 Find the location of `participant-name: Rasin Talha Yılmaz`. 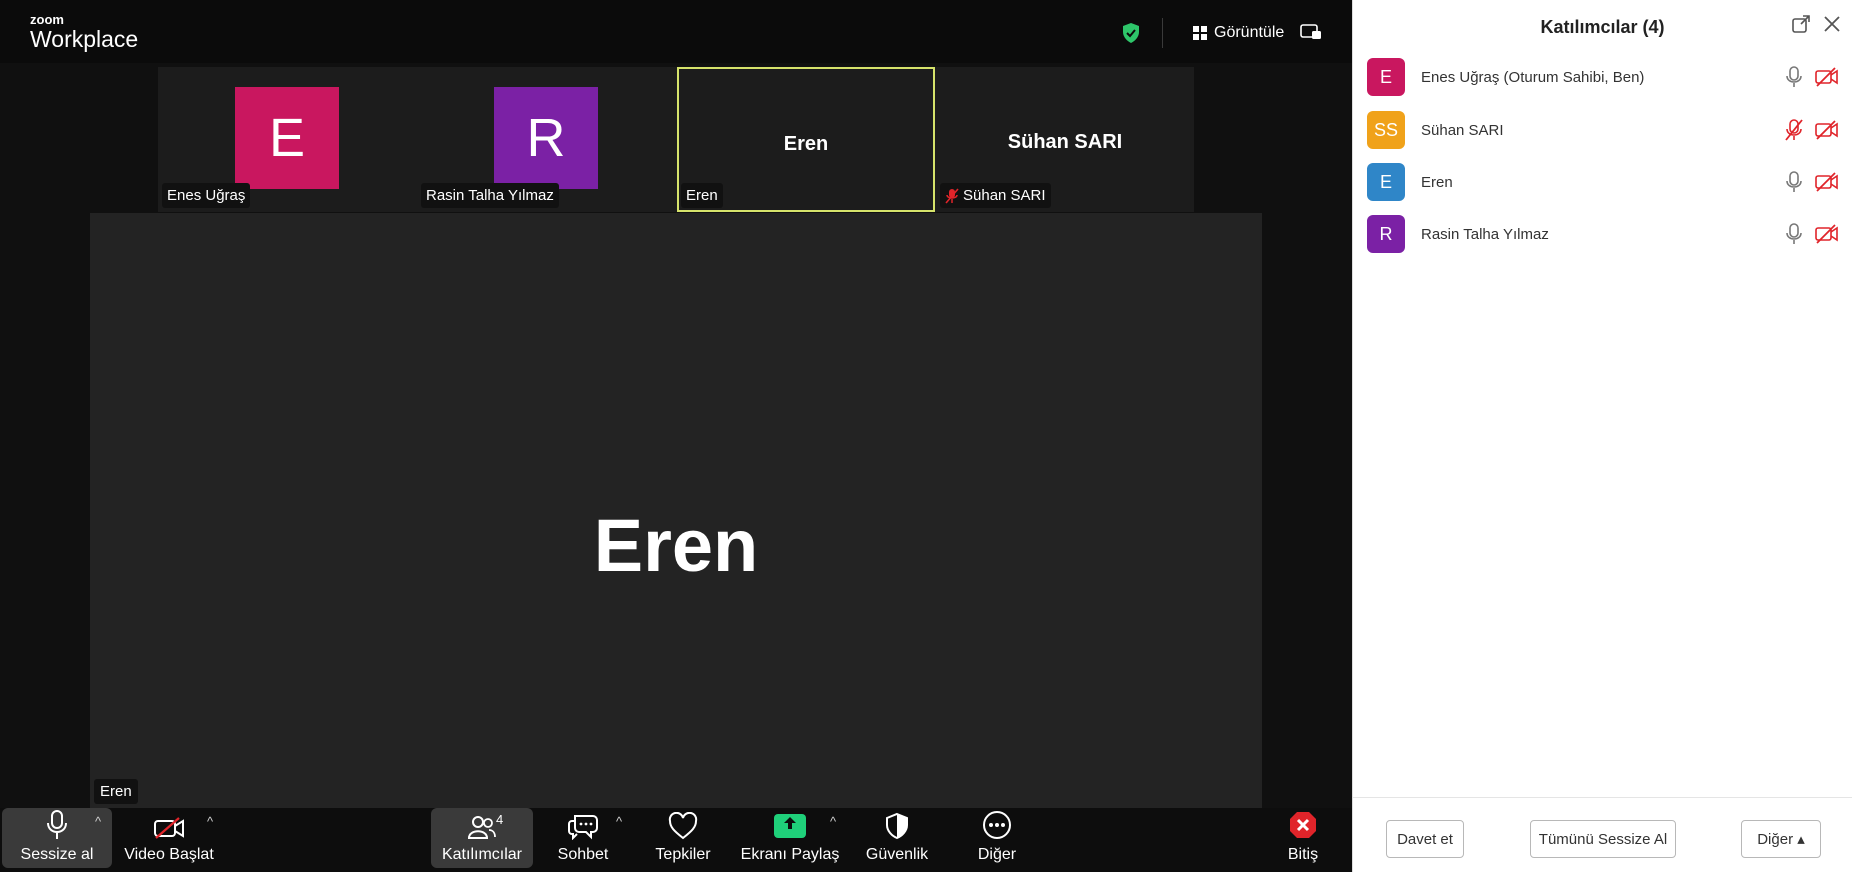

participant-name: Rasin Talha Yılmaz is located at coordinates (1485, 234).